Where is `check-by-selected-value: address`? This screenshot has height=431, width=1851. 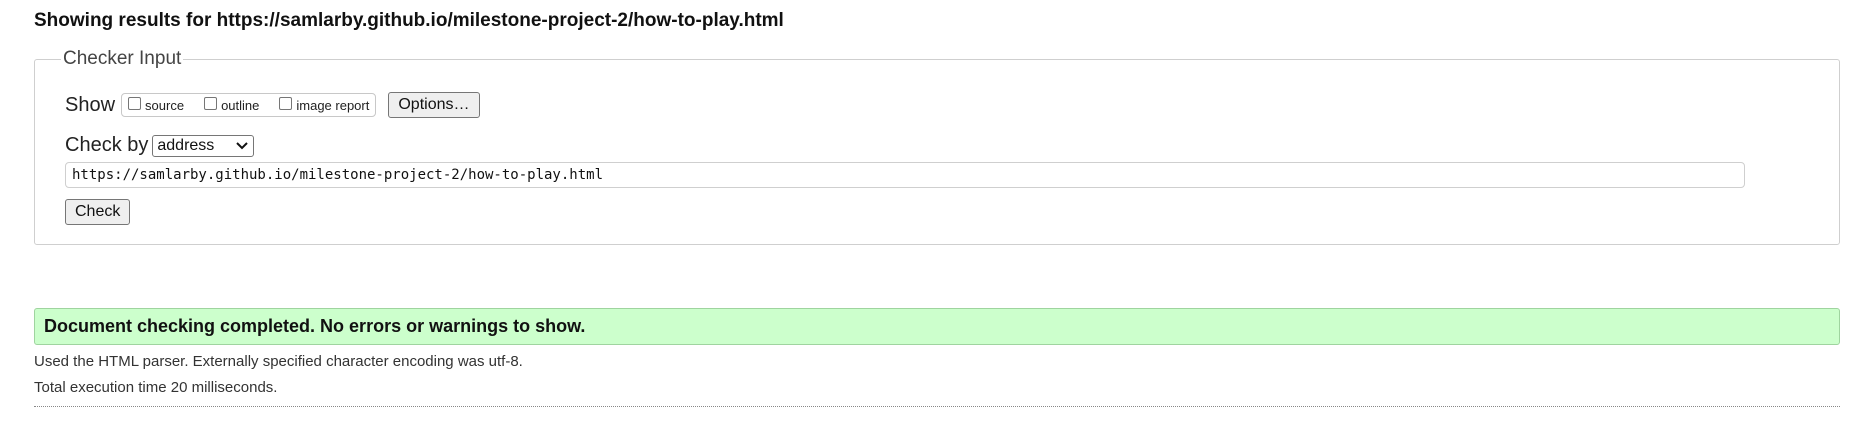
check-by-selected-value: address is located at coordinates (186, 145).